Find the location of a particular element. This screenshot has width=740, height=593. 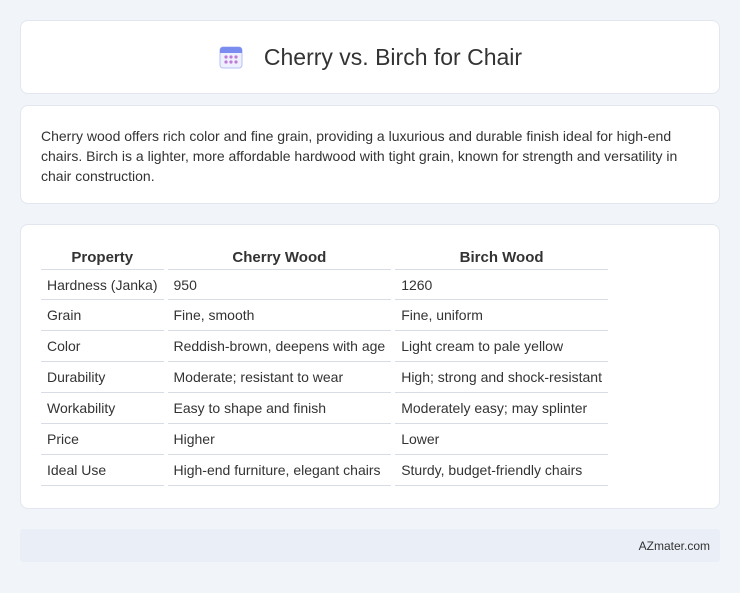

property-cell: Color is located at coordinates (102, 346).